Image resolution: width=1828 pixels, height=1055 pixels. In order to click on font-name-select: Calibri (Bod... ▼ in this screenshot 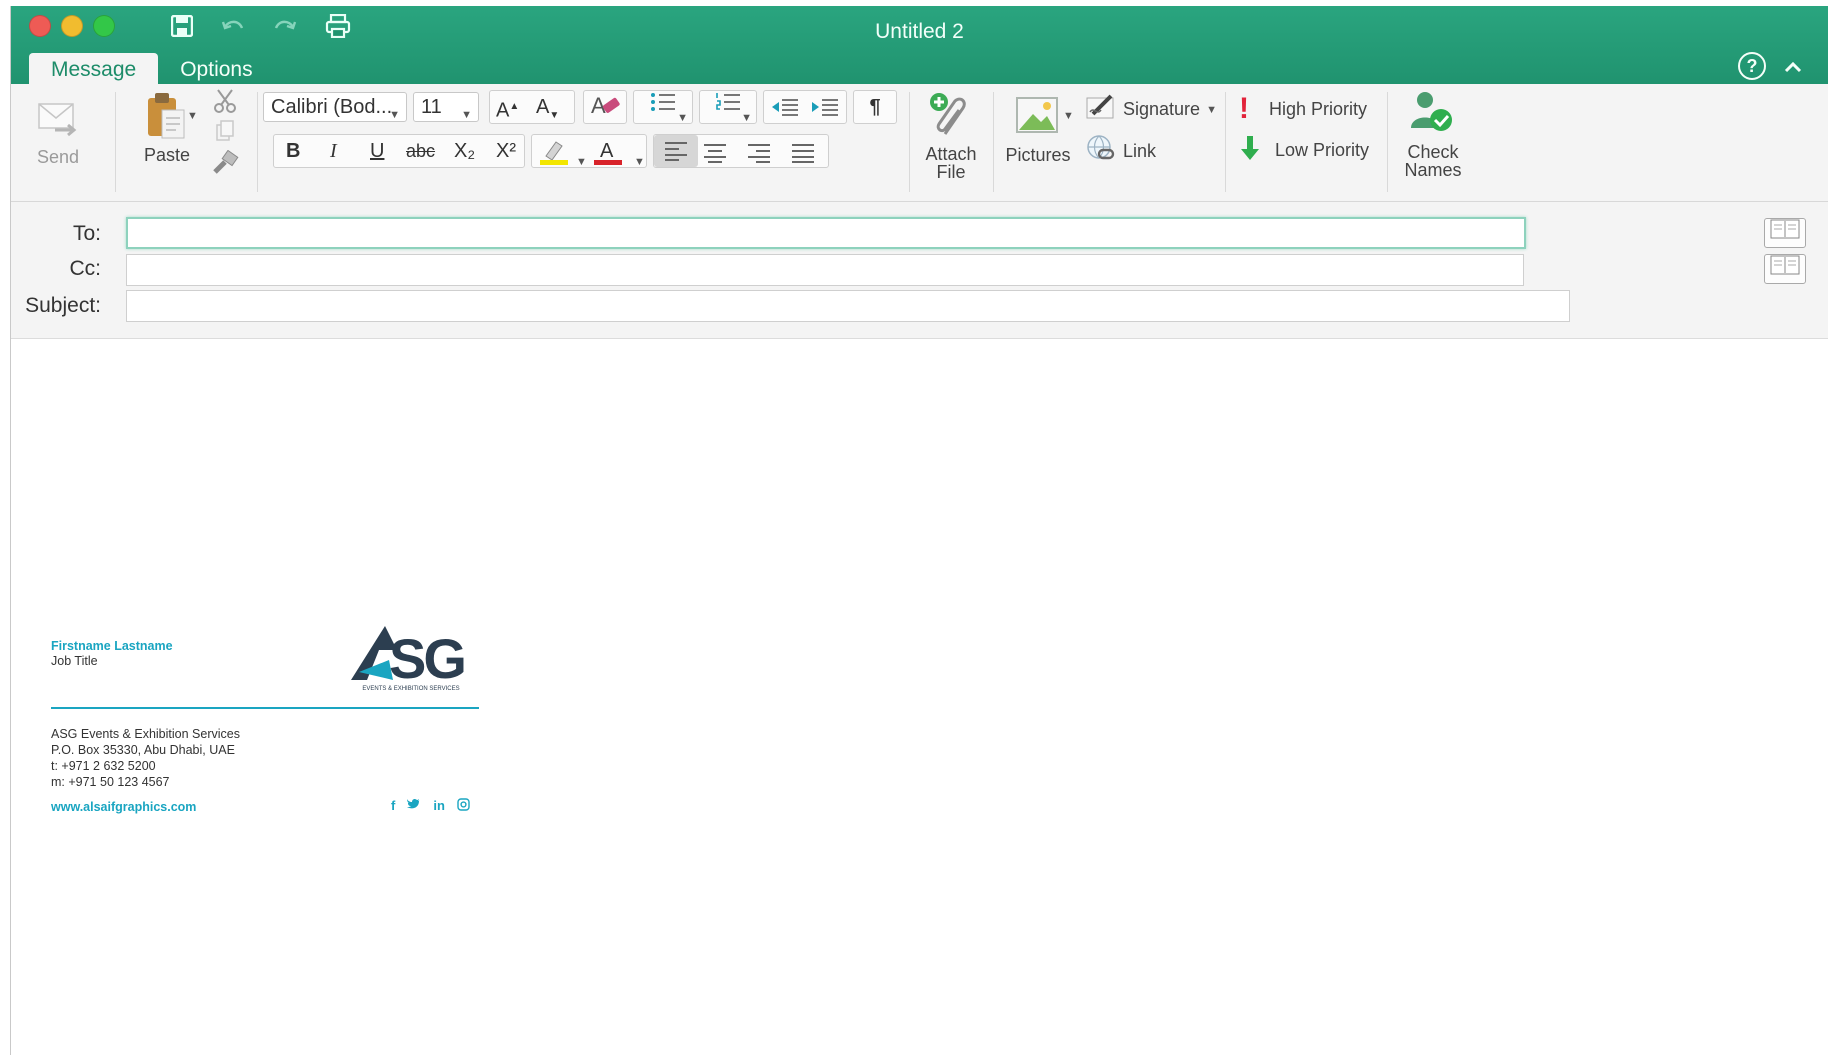, I will do `click(335, 107)`.